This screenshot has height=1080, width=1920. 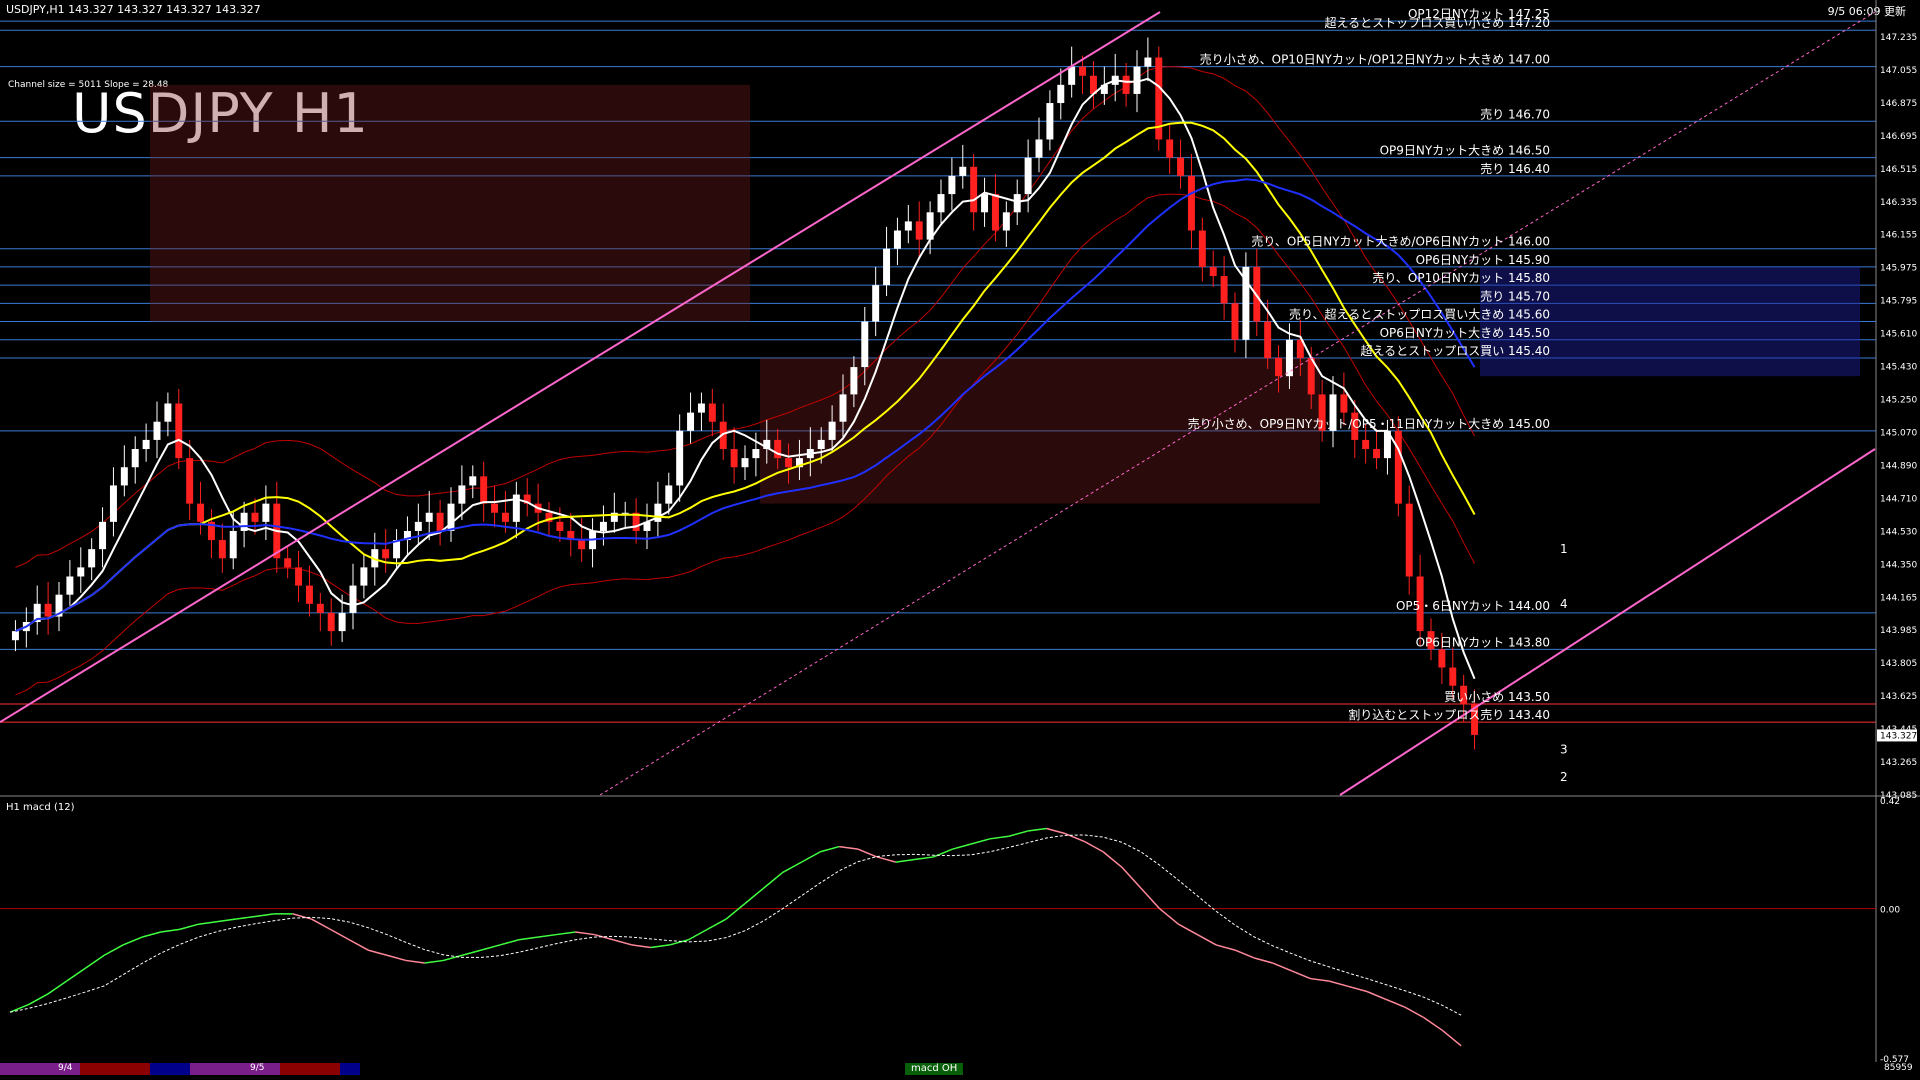 I want to click on price-tick-17: 144.165, so click(x=1898, y=598).